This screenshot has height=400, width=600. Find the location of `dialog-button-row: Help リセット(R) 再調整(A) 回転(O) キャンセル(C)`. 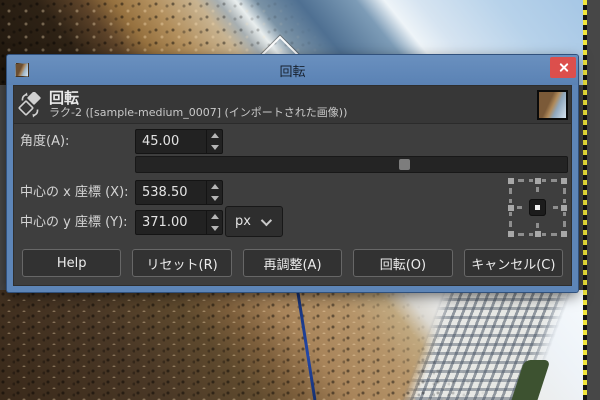

dialog-button-row: Help リセット(R) 再調整(A) 回転(O) キャンセル(C) is located at coordinates (293, 263).